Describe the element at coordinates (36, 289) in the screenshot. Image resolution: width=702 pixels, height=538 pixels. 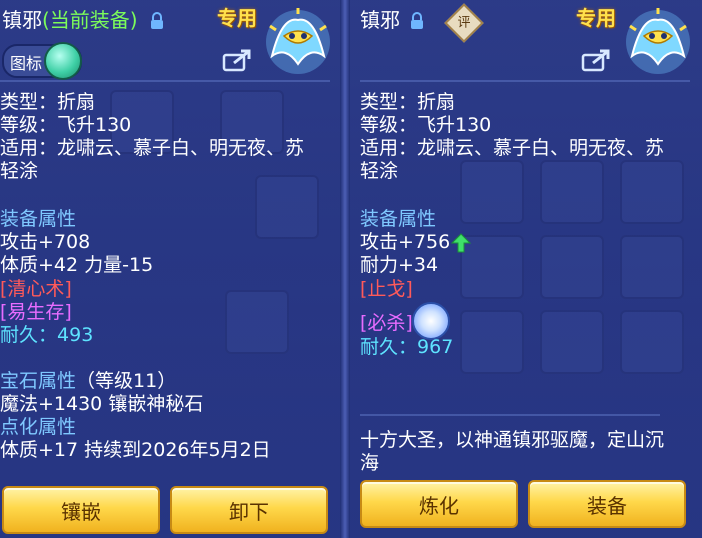
I see `skill-tag: [清心术]` at that location.